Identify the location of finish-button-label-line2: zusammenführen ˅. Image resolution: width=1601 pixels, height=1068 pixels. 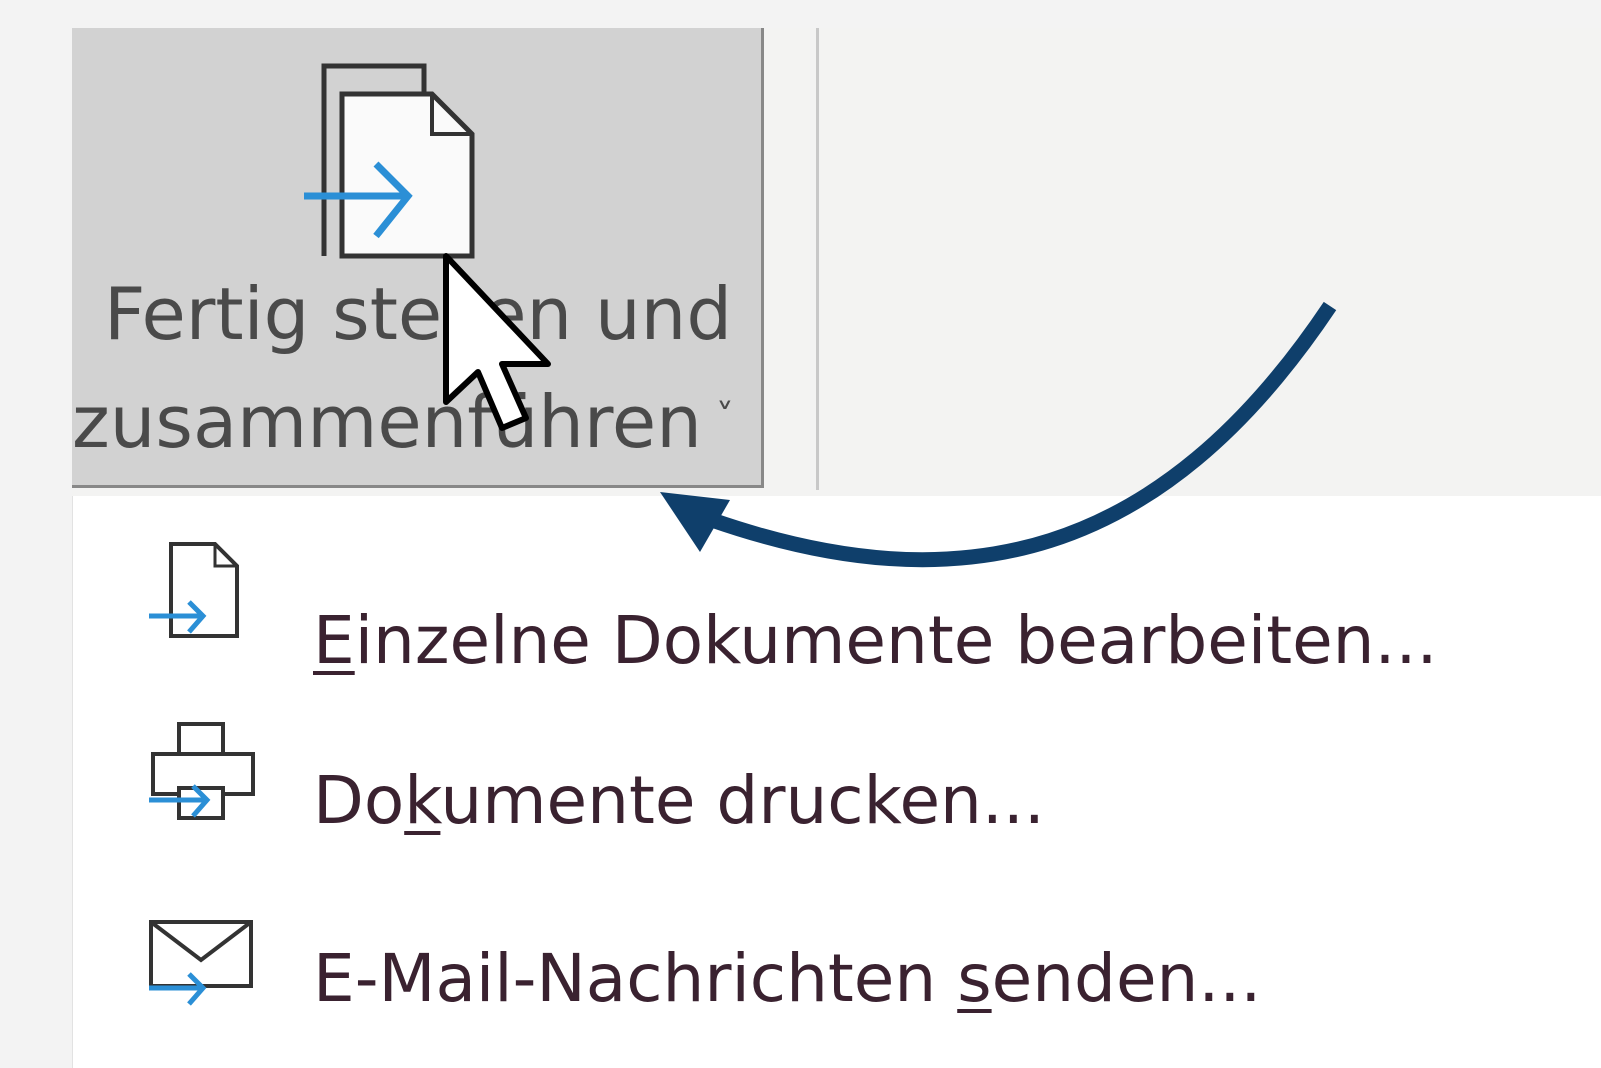
(418, 422).